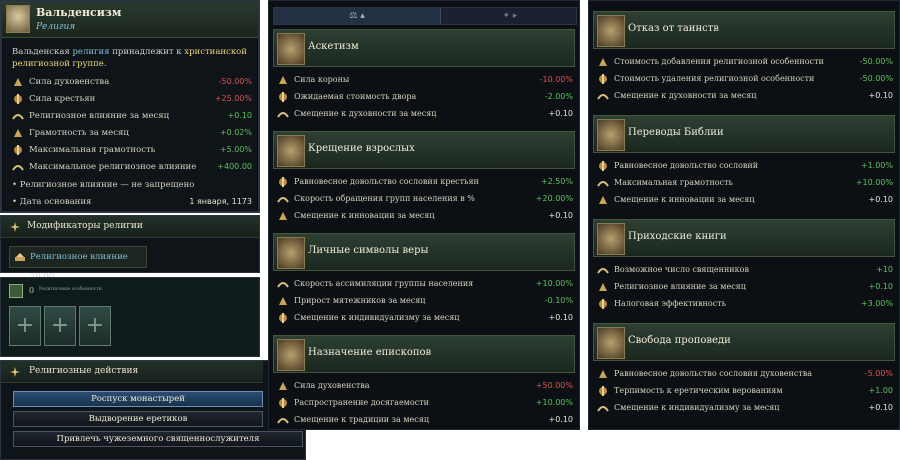 This screenshot has height=460, width=900. Describe the element at coordinates (878, 373) in the screenshot. I see `effect-value: -5.00%` at that location.